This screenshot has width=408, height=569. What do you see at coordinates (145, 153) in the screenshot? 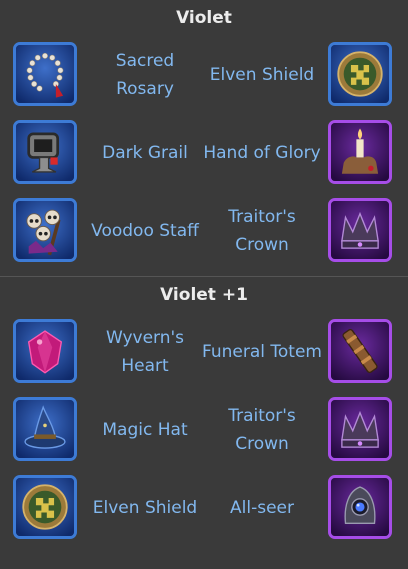
I see `item-name: Dark Grail` at bounding box center [145, 153].